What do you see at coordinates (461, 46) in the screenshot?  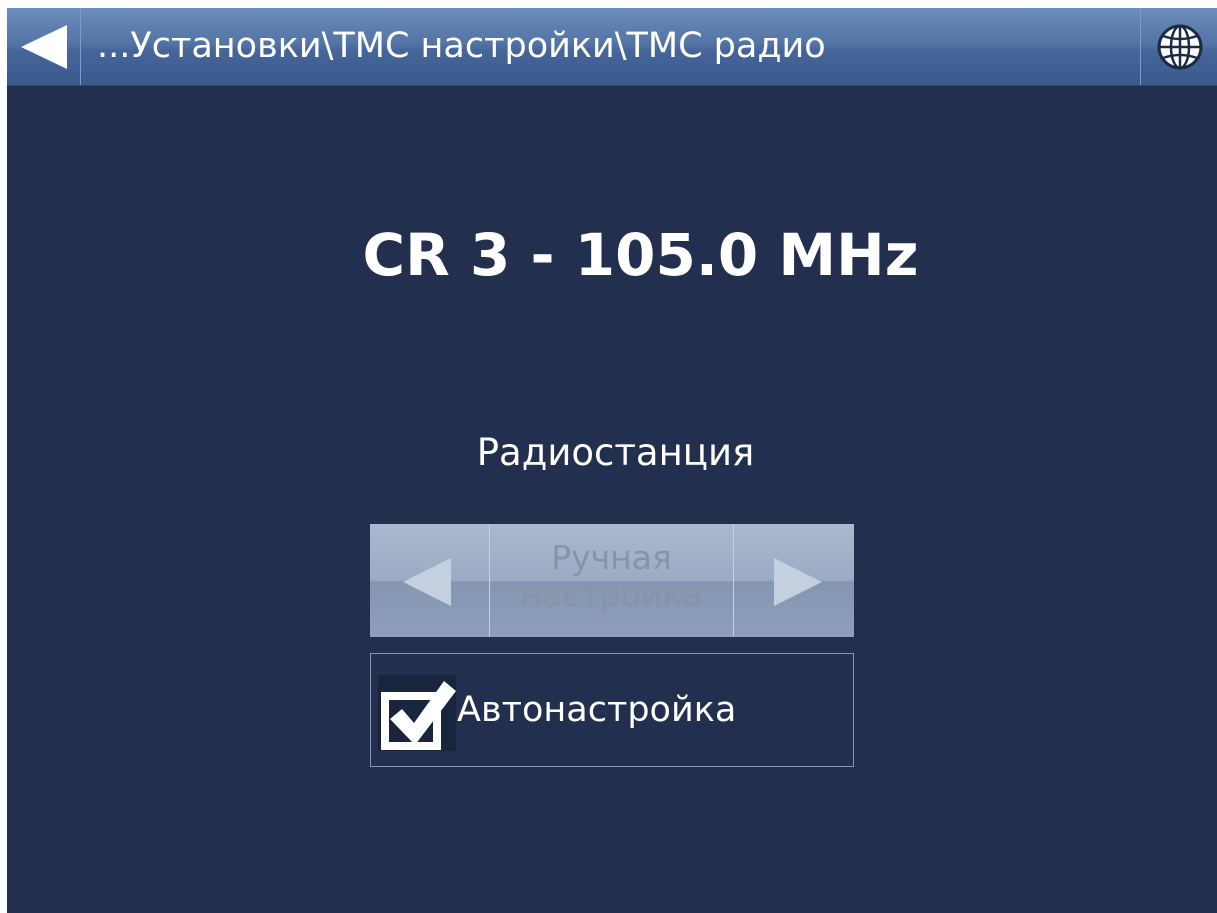 I see `page-title: ...Установки\ТМС настройки\ТМС радио` at bounding box center [461, 46].